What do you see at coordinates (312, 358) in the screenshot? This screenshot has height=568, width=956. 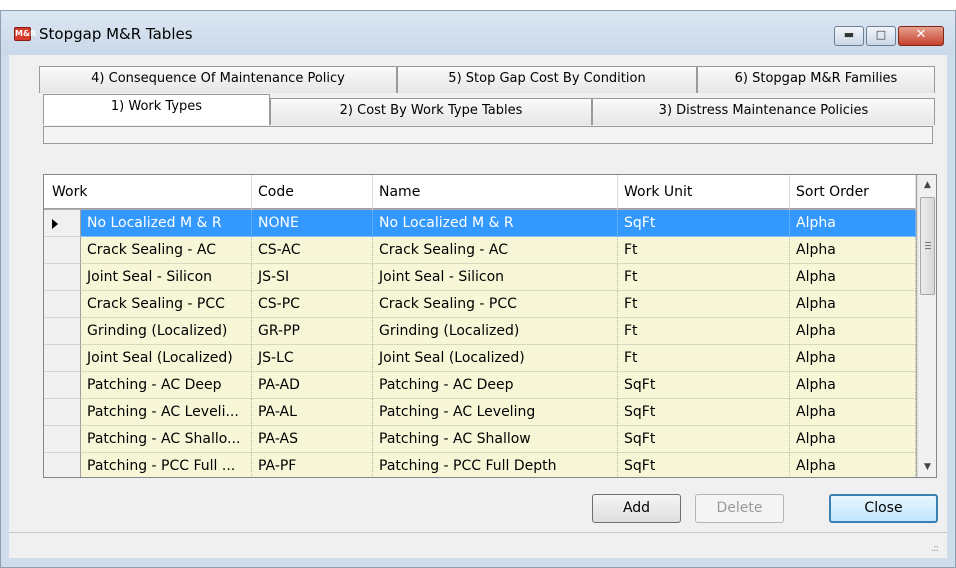 I see `cell-code: JS-LC` at bounding box center [312, 358].